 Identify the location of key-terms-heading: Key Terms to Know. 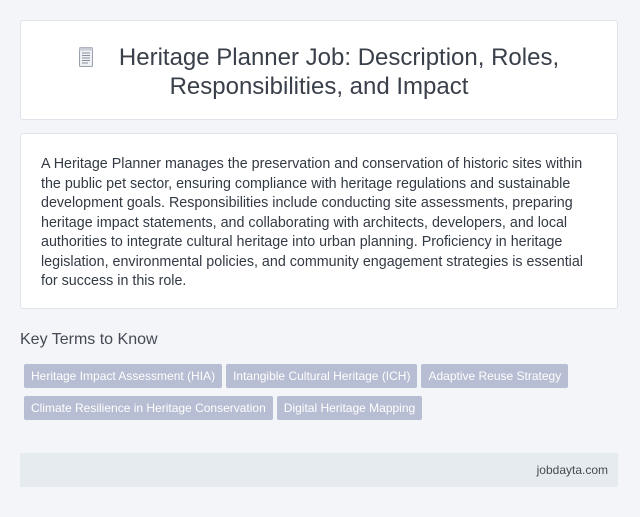
(89, 339).